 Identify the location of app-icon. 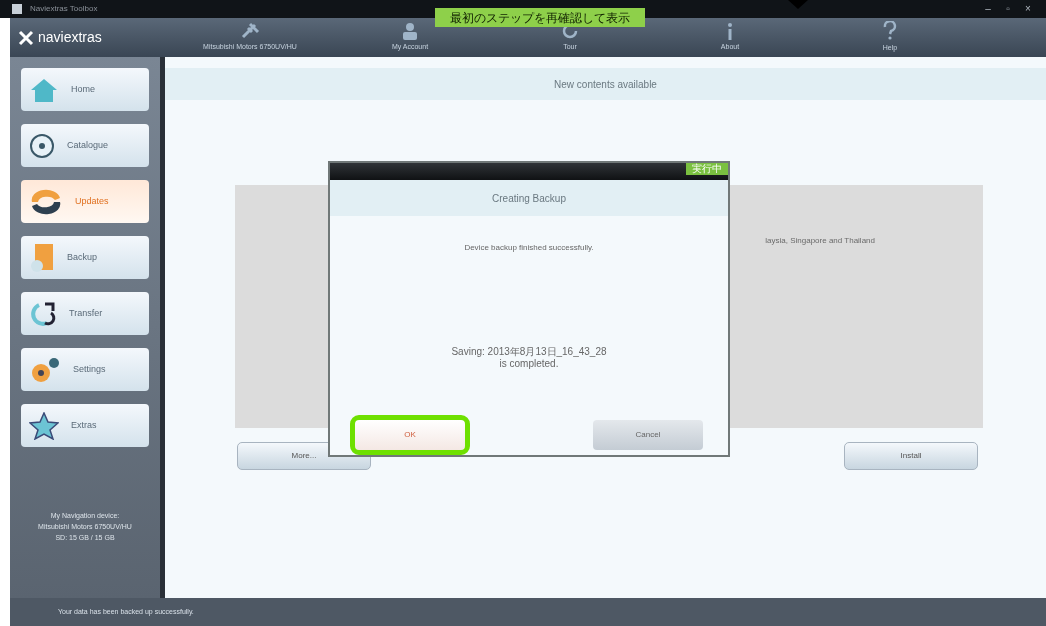
(17, 9).